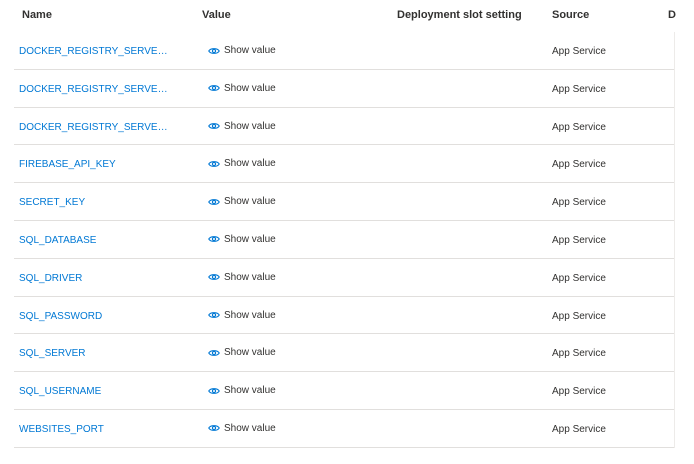 This screenshot has height=464, width=694. I want to click on table-row: SQL_DRIVER Show value App Service, so click(347, 278).